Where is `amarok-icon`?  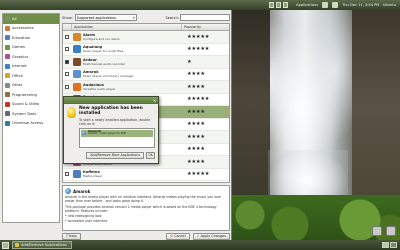 amarok-icon is located at coordinates (84, 133).